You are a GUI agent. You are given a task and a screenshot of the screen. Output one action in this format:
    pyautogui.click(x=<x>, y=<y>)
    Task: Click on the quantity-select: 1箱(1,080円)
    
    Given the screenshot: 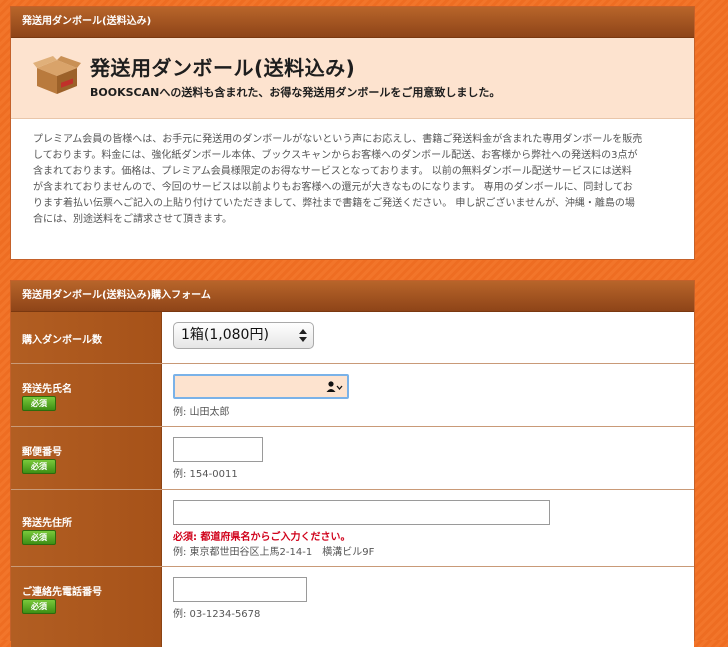 What is the action you would take?
    pyautogui.click(x=243, y=335)
    